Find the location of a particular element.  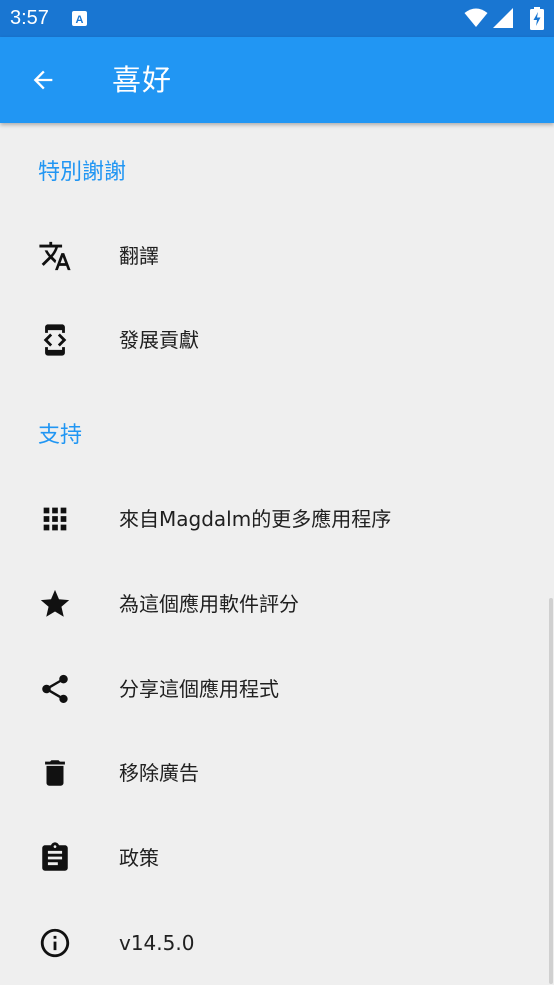

share-icon is located at coordinates (55, 689).